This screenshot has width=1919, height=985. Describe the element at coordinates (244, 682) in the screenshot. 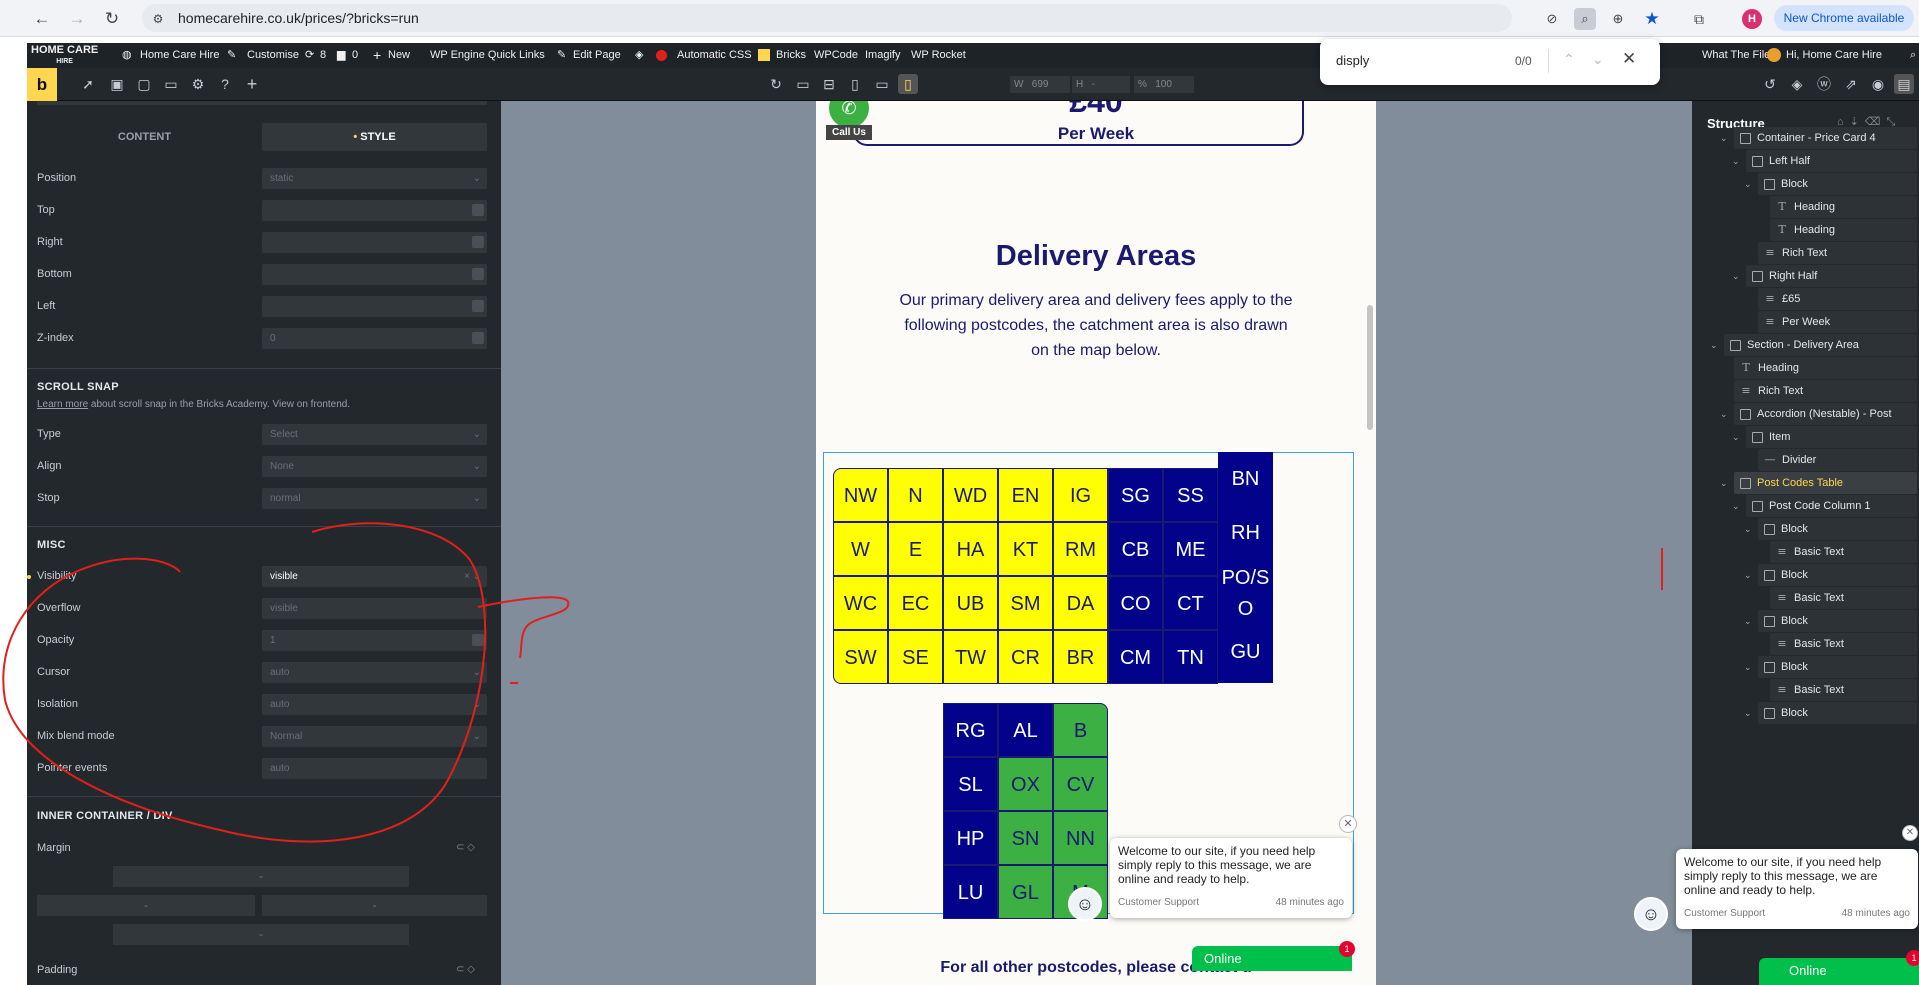

I see `red-circle-annotation` at that location.